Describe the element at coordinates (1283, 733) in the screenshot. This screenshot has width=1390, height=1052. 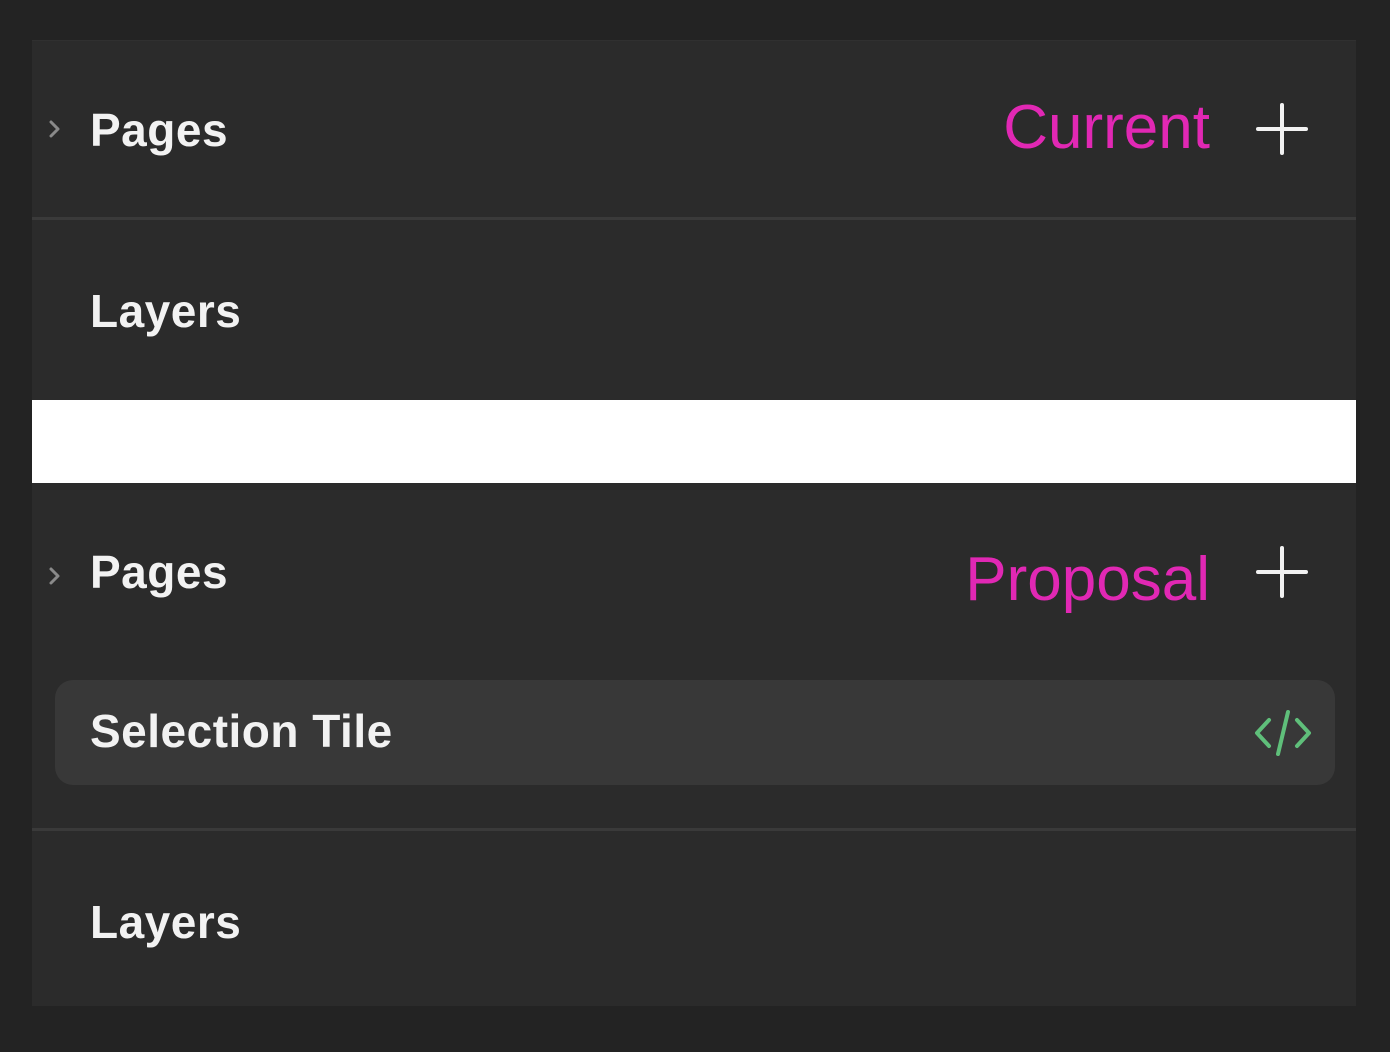
I see `code-icon` at that location.